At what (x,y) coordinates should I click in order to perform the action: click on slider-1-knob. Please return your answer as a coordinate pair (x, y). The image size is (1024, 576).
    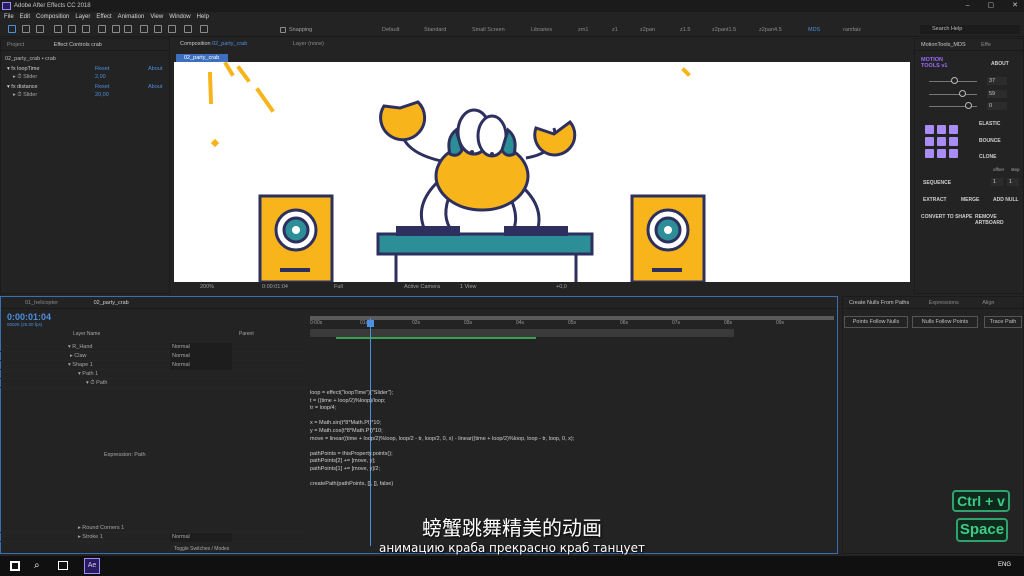
    Looking at the image, I should click on (954, 80).